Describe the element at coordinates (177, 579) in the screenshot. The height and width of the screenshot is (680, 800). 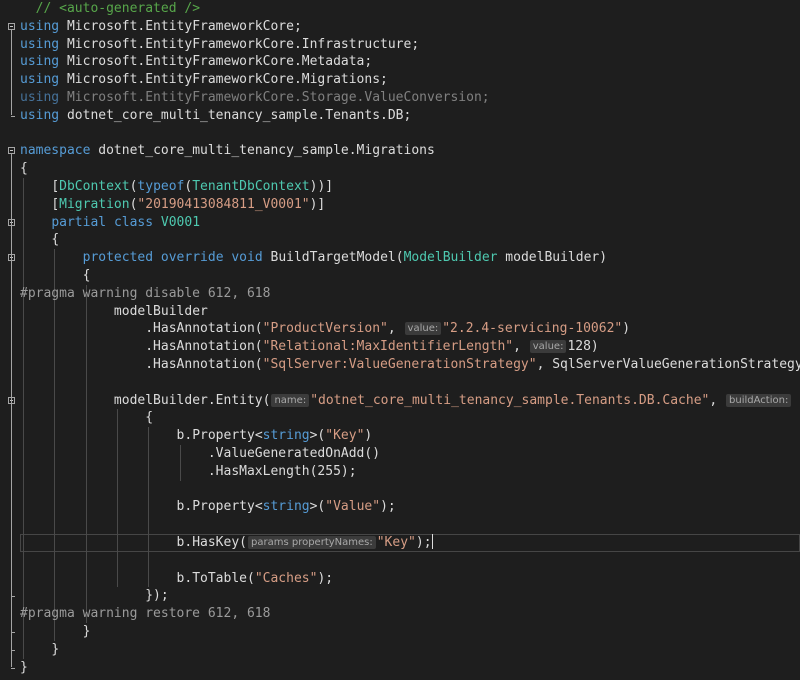
I see `code-line: b.ToTable("Caches");` at that location.